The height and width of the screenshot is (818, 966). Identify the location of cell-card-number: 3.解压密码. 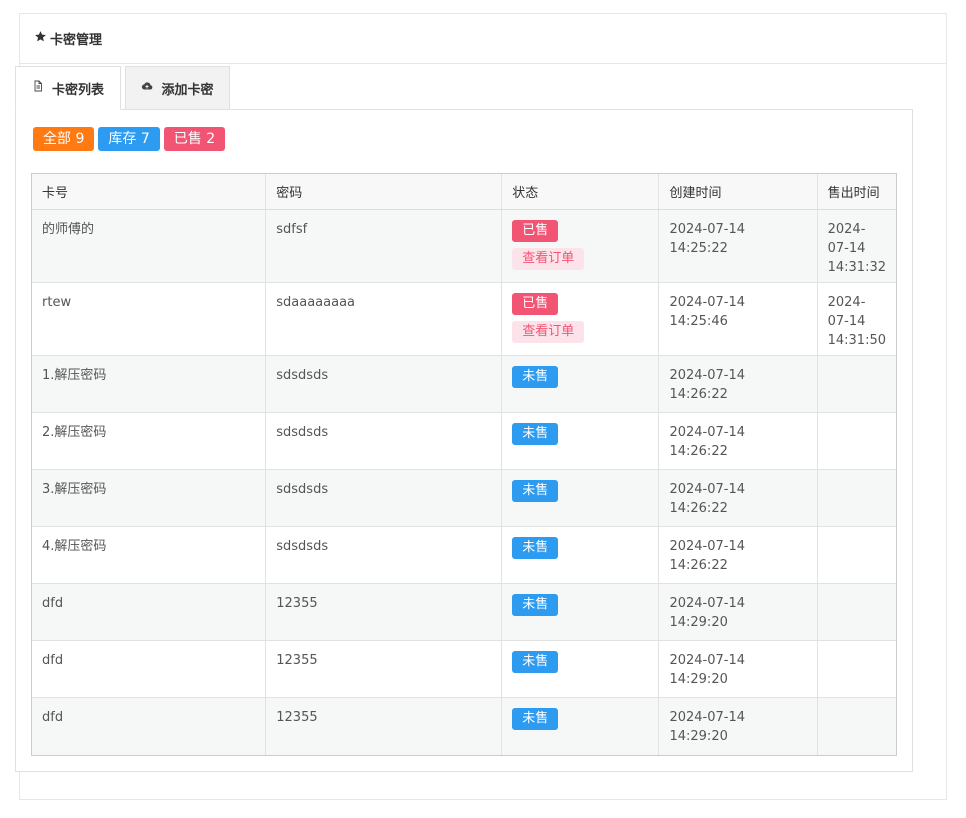
(149, 498).